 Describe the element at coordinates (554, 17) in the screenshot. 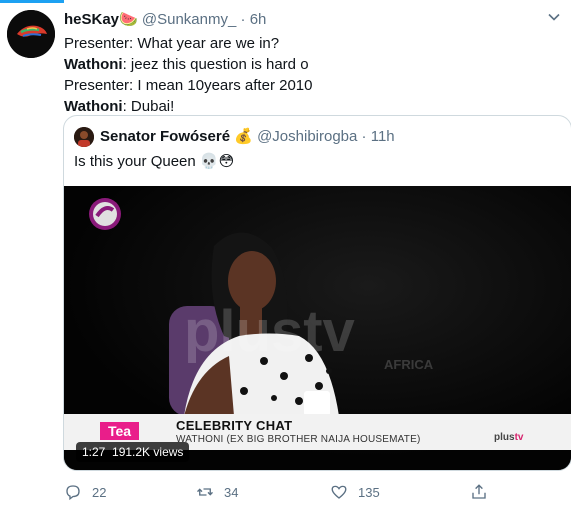

I see `chevron-down-icon` at that location.